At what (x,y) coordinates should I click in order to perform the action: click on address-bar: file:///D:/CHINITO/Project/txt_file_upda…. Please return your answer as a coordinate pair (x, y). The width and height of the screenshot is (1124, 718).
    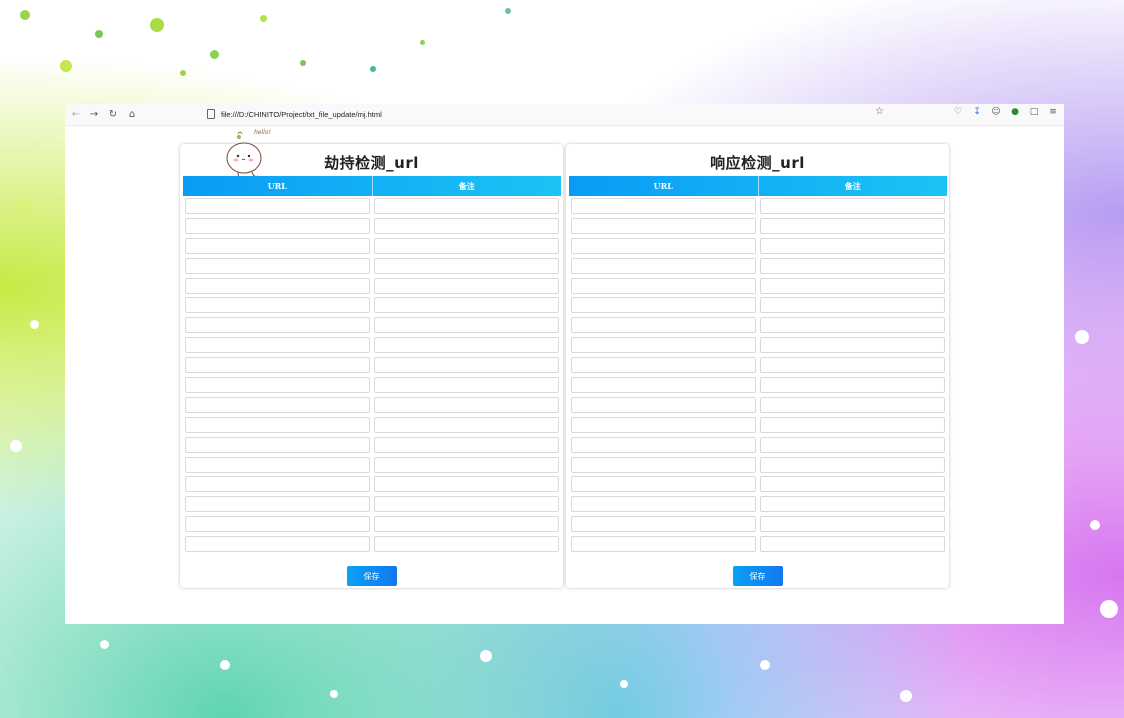
    Looking at the image, I should click on (546, 114).